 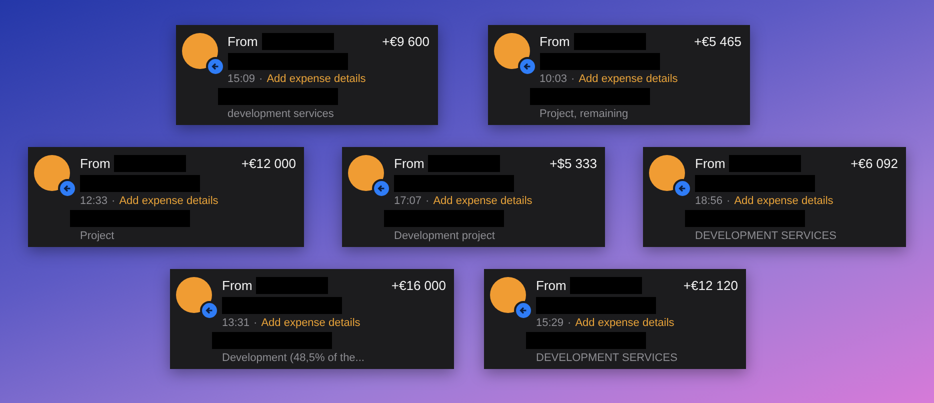 I want to click on amount: +€5 465, so click(x=718, y=41).